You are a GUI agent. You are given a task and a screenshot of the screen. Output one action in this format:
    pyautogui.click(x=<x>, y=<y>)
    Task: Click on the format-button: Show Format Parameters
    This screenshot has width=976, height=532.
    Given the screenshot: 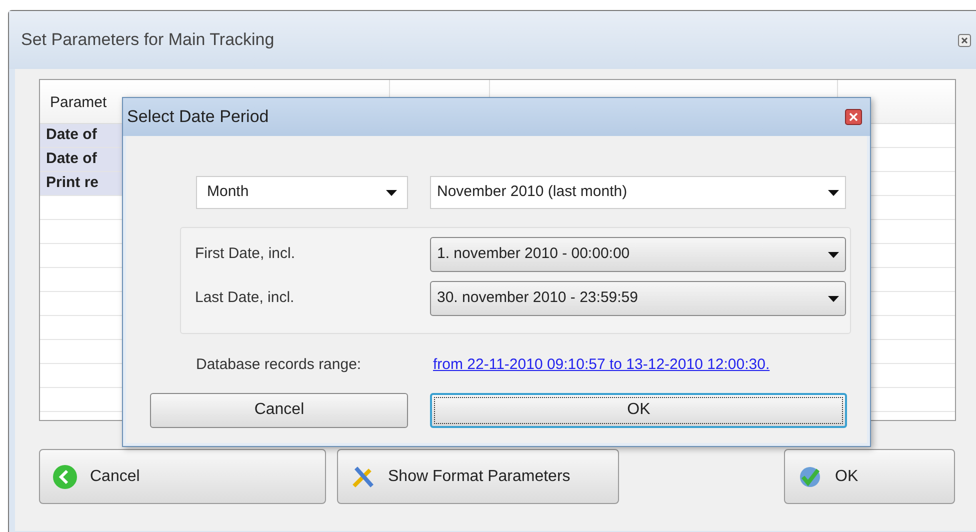 What is the action you would take?
    pyautogui.click(x=478, y=476)
    